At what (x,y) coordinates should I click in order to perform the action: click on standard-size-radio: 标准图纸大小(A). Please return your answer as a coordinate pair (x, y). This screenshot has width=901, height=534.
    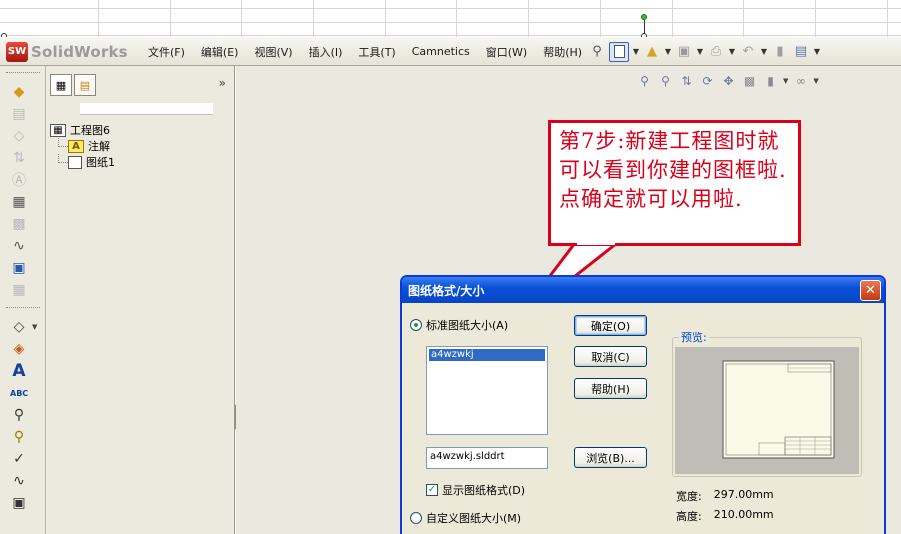
    Looking at the image, I should click on (459, 325).